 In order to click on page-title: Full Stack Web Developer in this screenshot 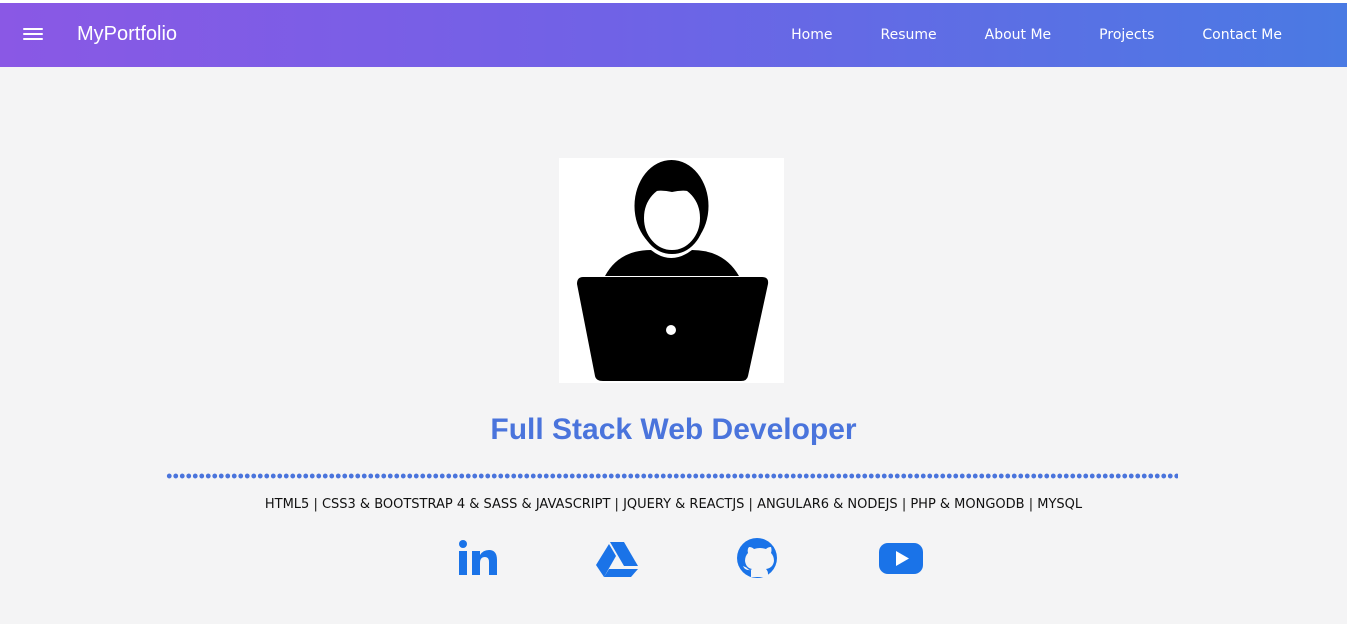, I will do `click(673, 429)`.